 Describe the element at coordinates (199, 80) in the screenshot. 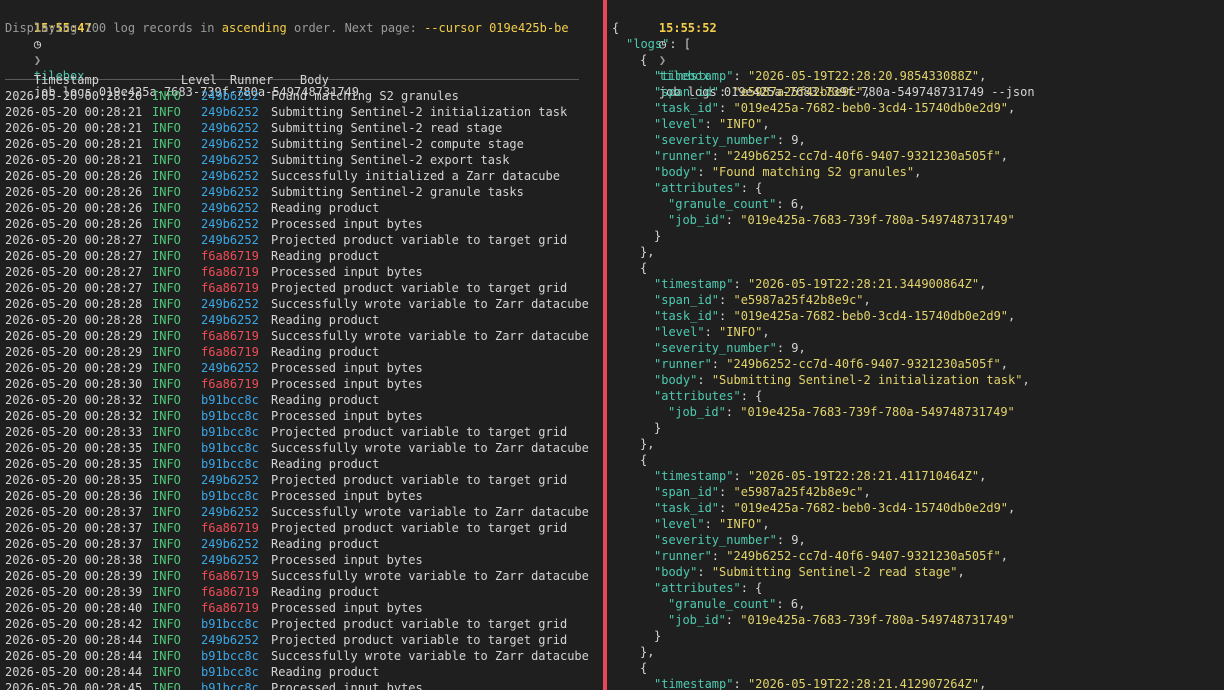

I see `column-header-level: Level` at that location.